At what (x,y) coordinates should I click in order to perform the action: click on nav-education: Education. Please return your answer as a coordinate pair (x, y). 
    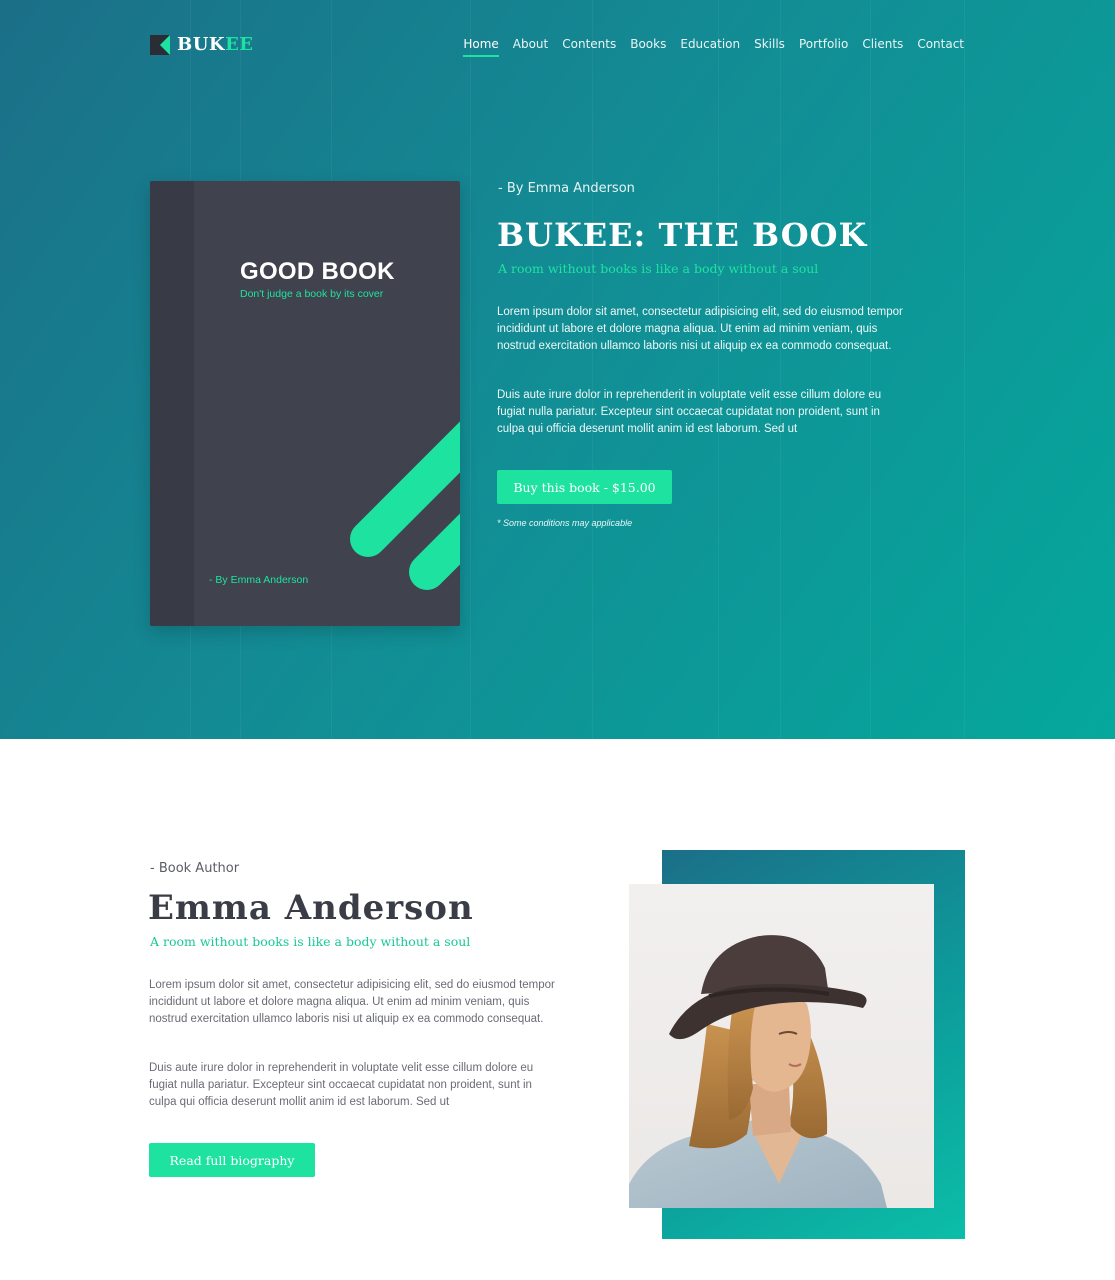
    Looking at the image, I should click on (710, 47).